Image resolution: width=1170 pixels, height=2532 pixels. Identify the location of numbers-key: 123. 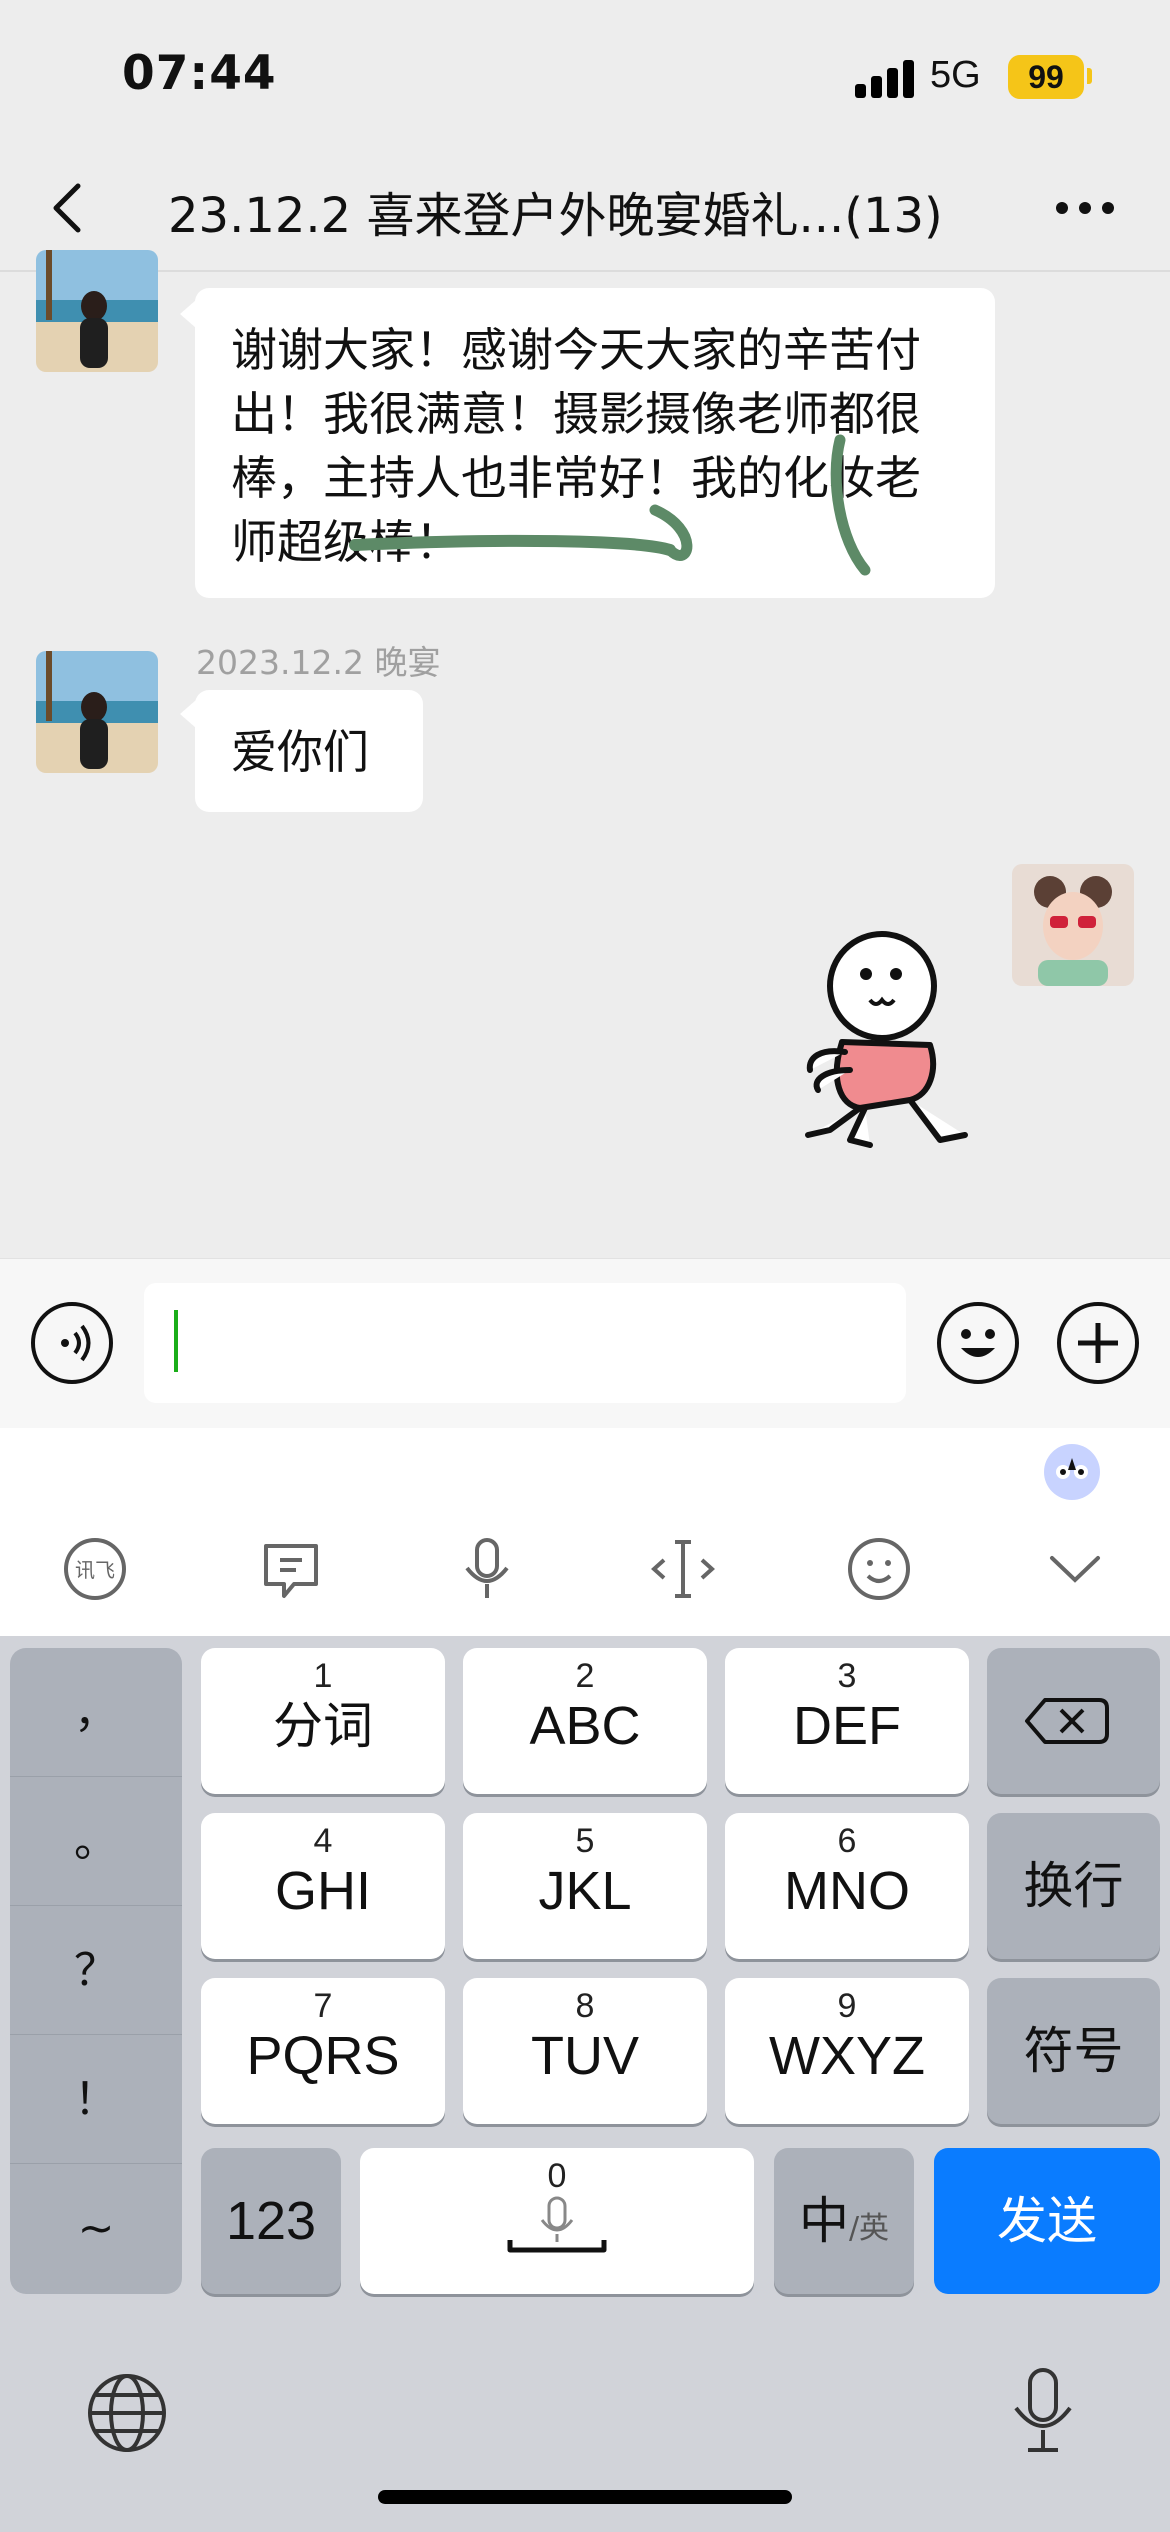
(271, 2221).